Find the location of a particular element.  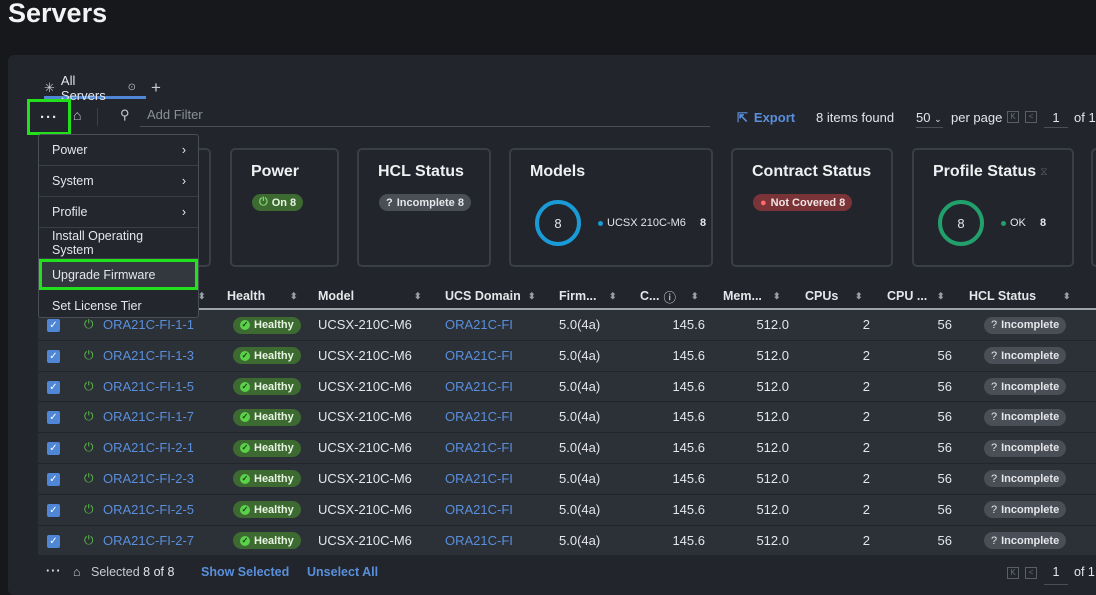

card-power: Power ⏻ On 8 is located at coordinates (284, 207).